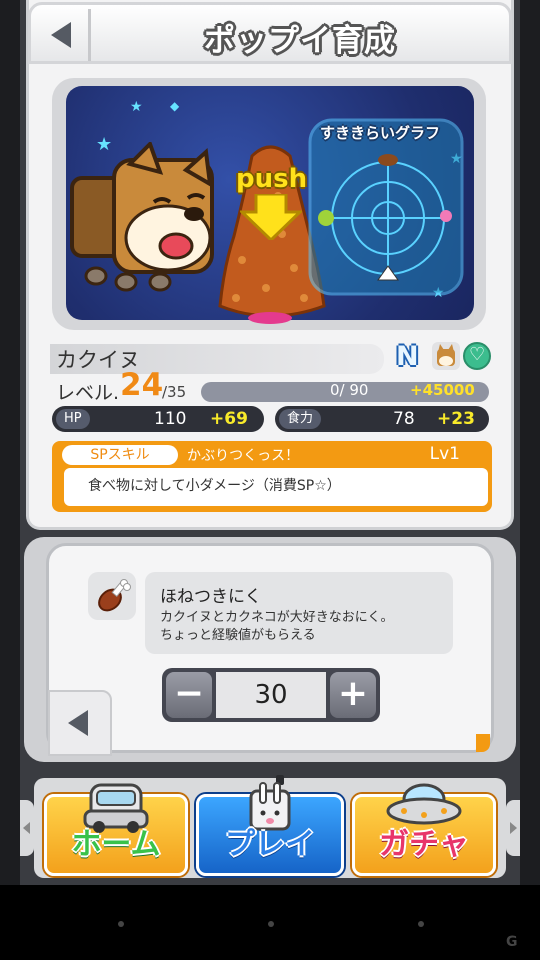 This screenshot has height=960, width=540. I want to click on sp-skill-tag: SPスキル, so click(120, 455).